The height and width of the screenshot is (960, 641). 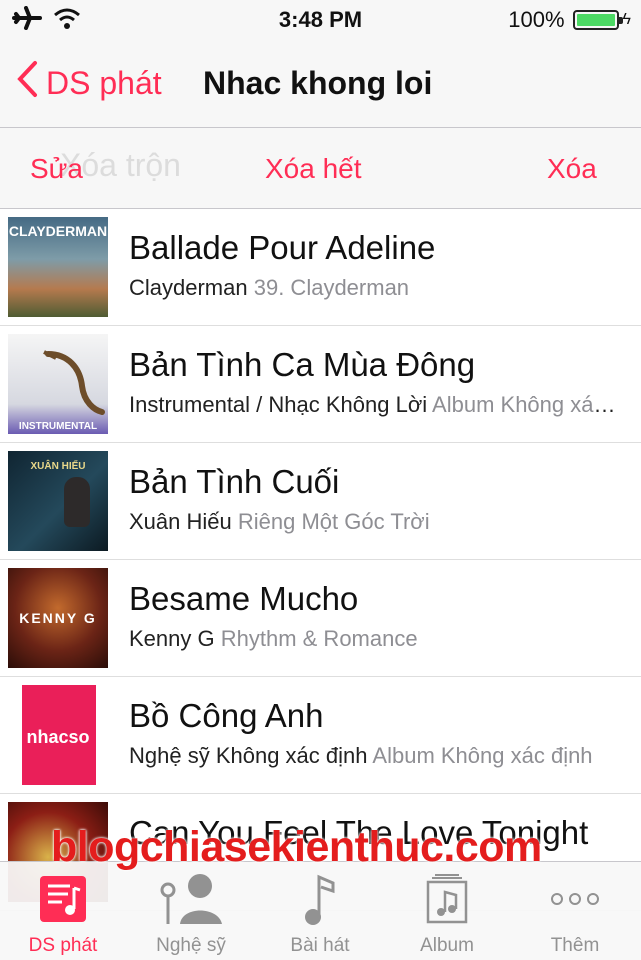 I want to click on song-title: Bản Tình Cuối, so click(x=234, y=481).